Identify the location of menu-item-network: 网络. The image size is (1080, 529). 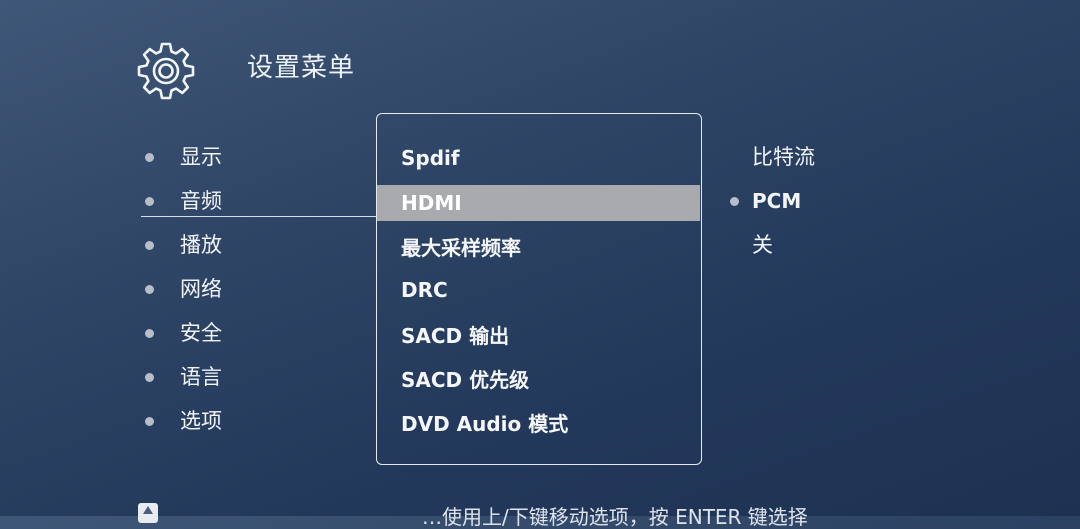
(260, 289).